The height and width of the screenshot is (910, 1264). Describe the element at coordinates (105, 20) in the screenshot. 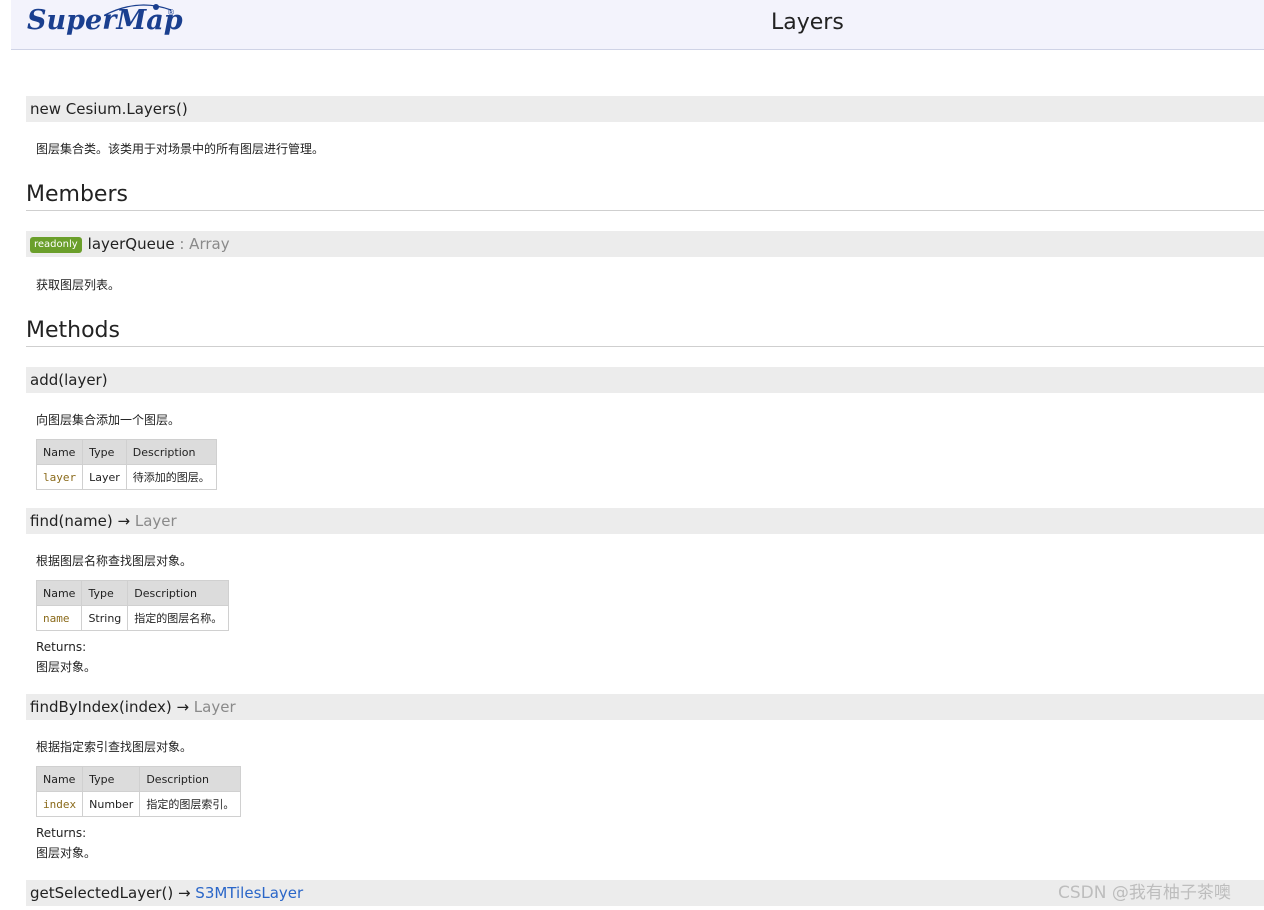

I see `supermap-logo: SuperMap` at that location.